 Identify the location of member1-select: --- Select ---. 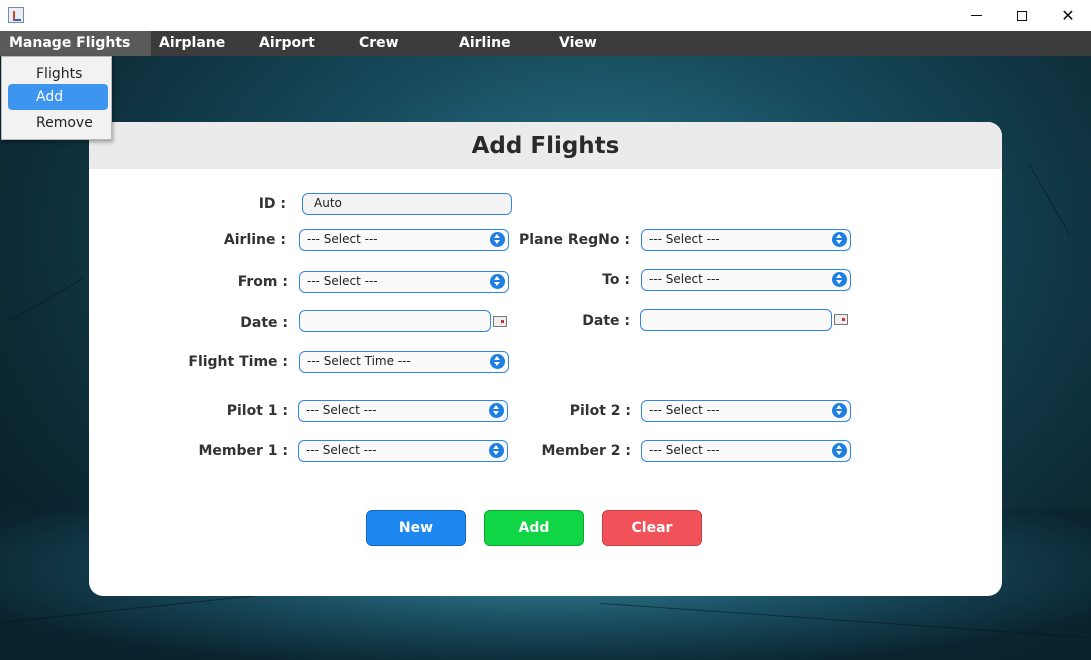
(403, 451).